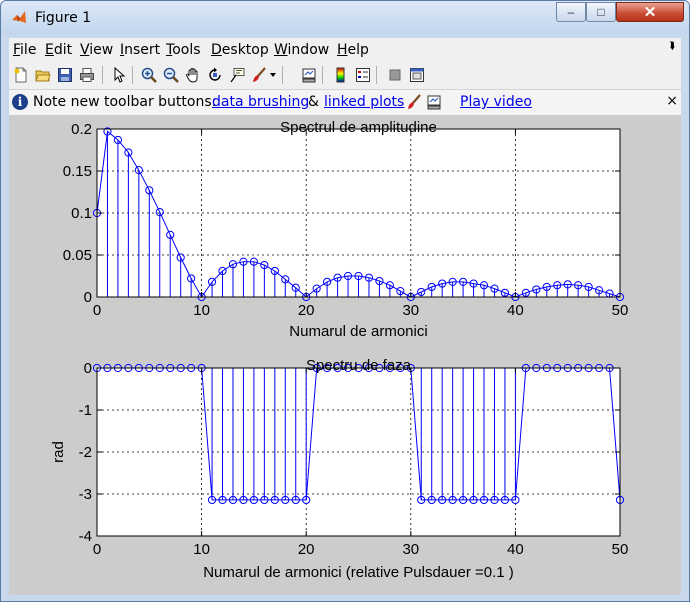 This screenshot has height=602, width=690. What do you see at coordinates (260, 102) in the screenshot?
I see `data-brushing-link: data brushing` at bounding box center [260, 102].